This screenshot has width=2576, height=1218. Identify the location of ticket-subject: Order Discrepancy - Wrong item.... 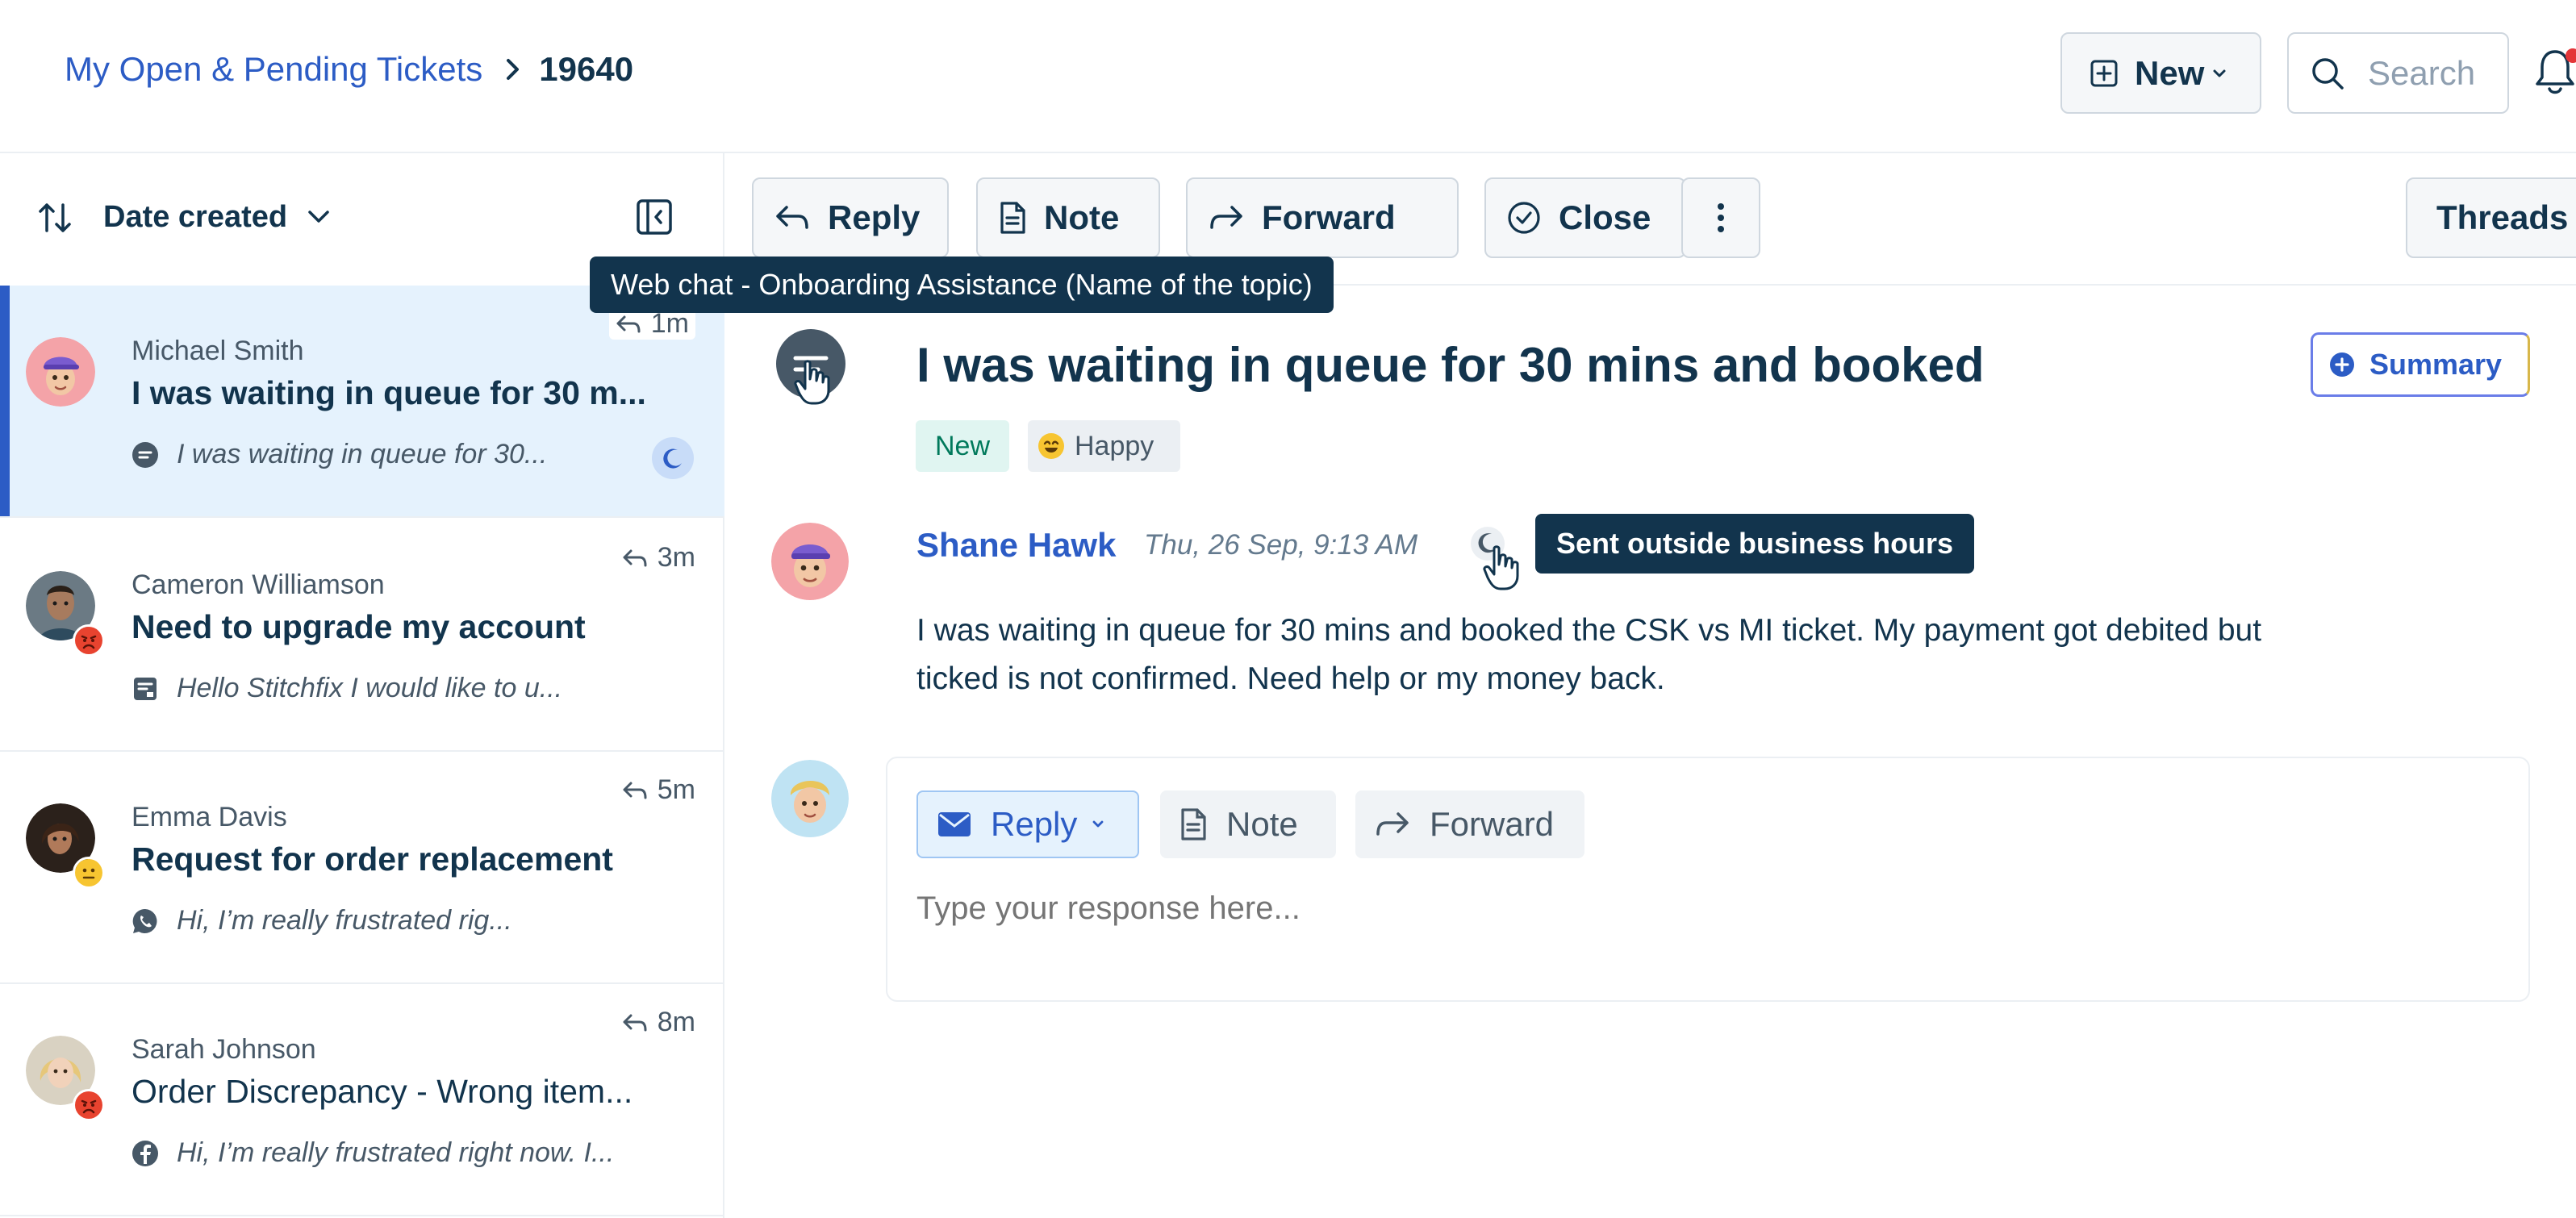
(382, 1091).